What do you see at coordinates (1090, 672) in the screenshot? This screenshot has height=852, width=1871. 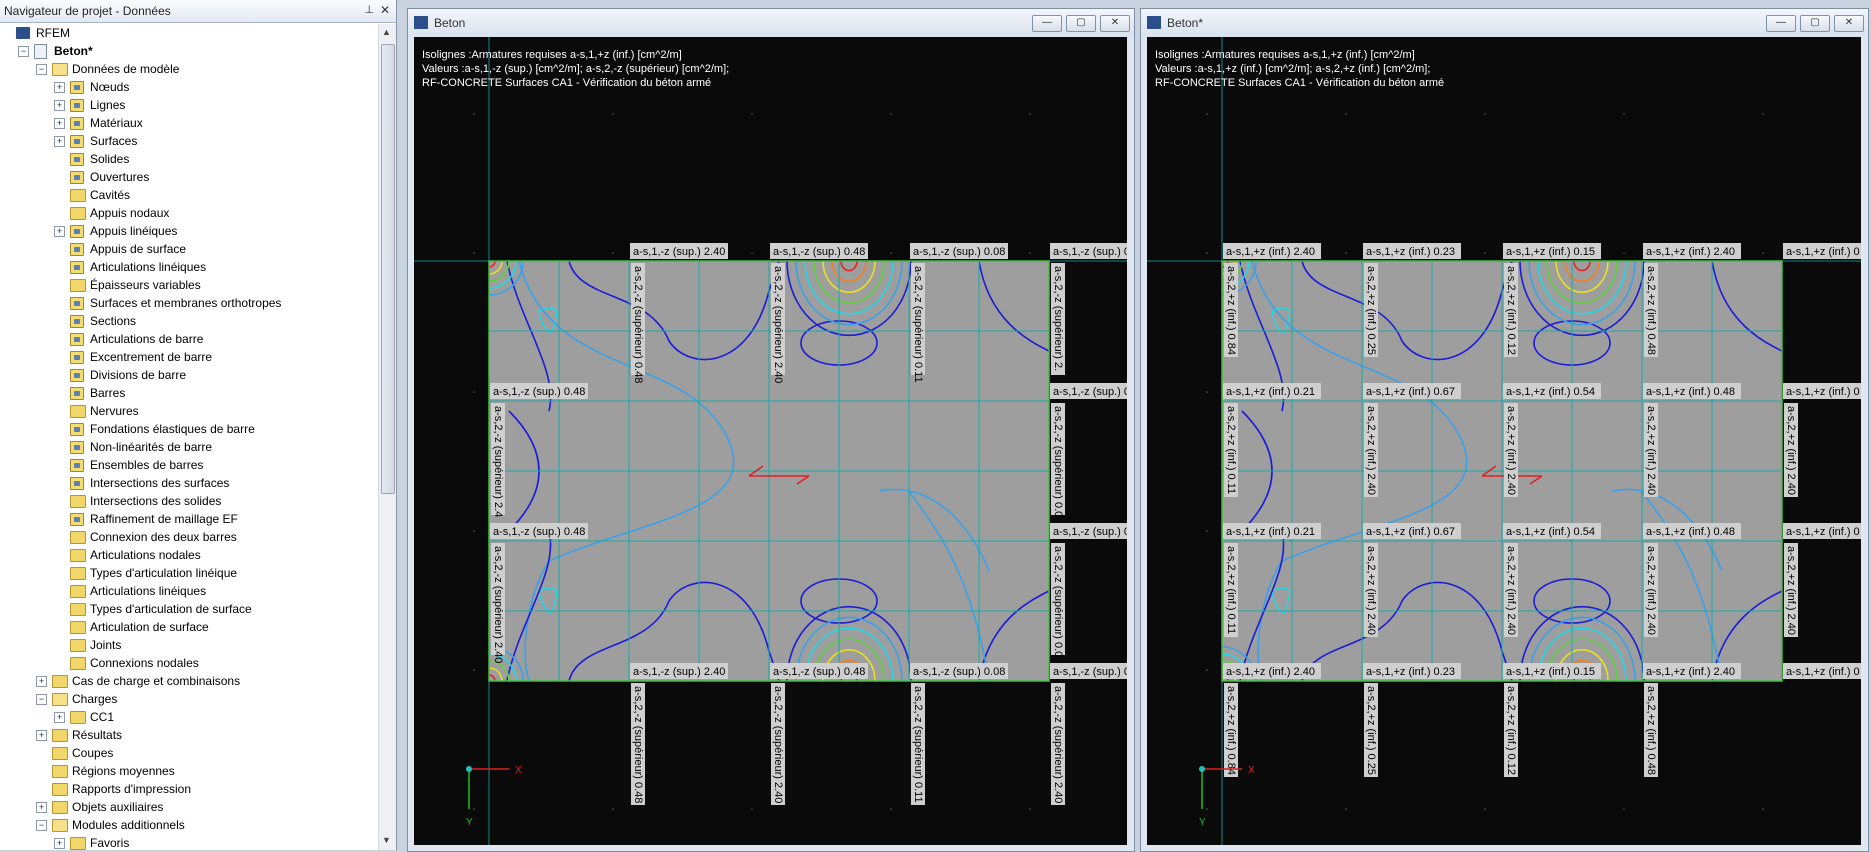 I see `value-label: a-s,1,-z (sup.) 0` at bounding box center [1090, 672].